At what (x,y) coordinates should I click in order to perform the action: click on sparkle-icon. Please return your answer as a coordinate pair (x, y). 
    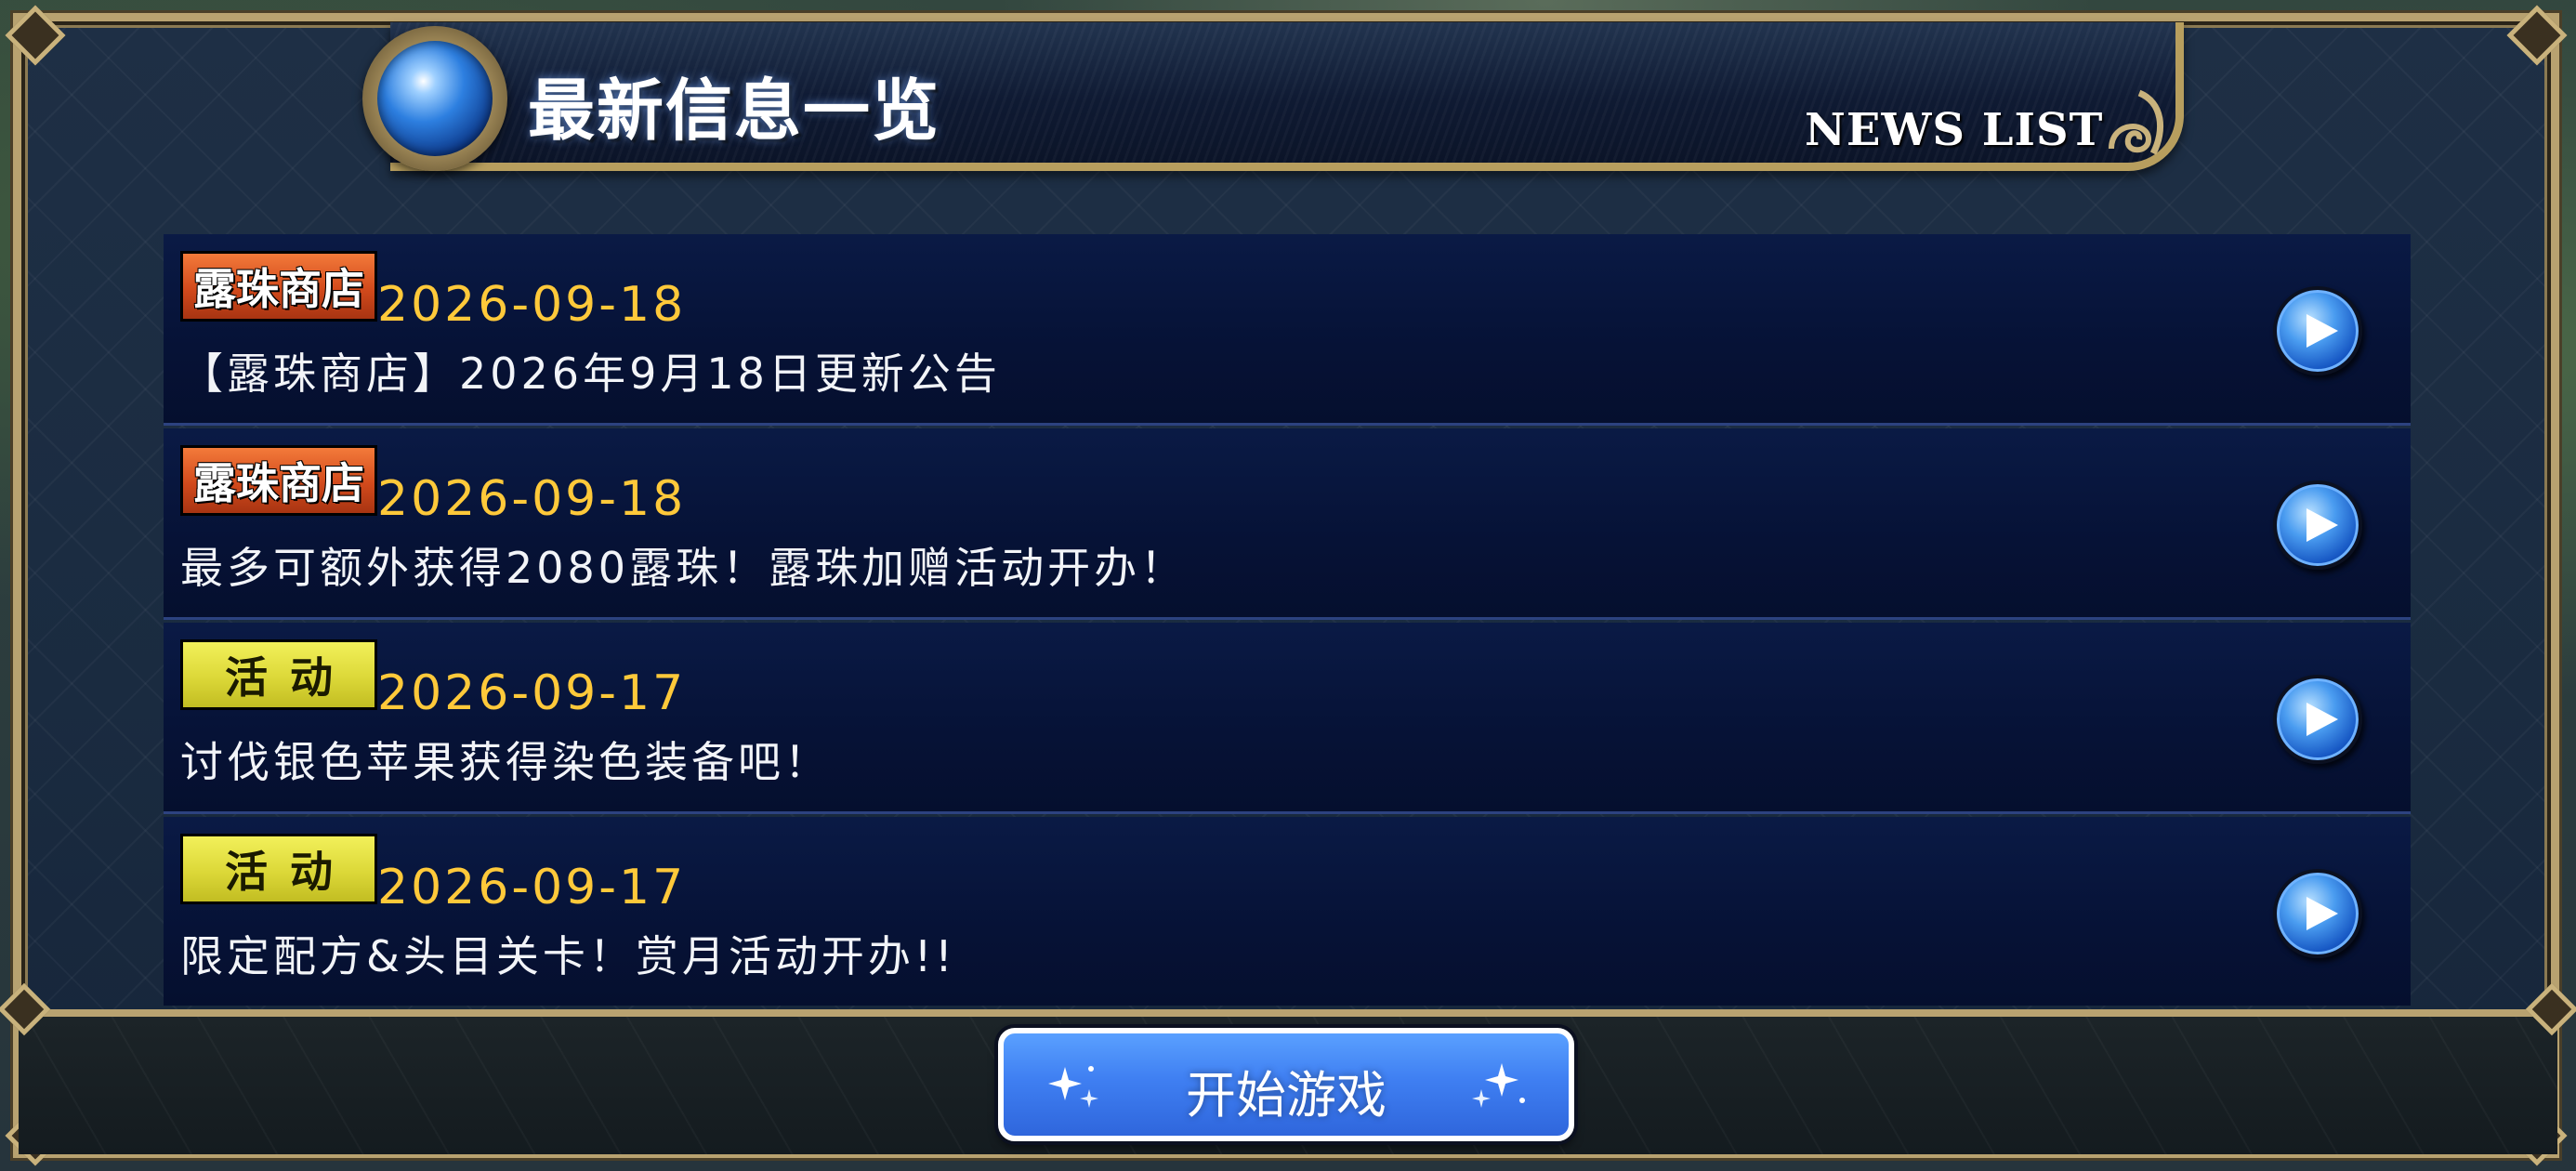
    Looking at the image, I should click on (1498, 1086).